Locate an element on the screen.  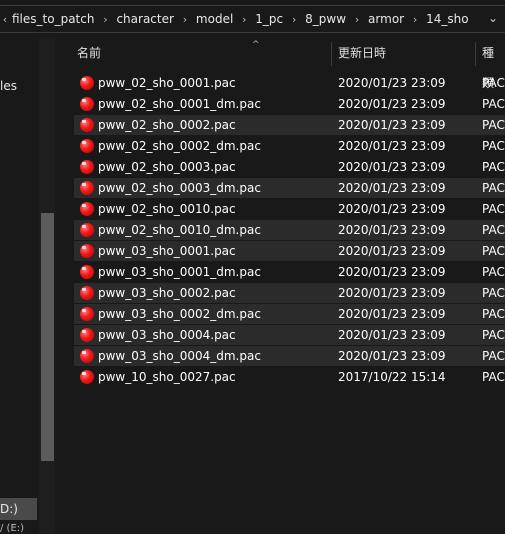
nav-item-label: les is located at coordinates (8, 86).